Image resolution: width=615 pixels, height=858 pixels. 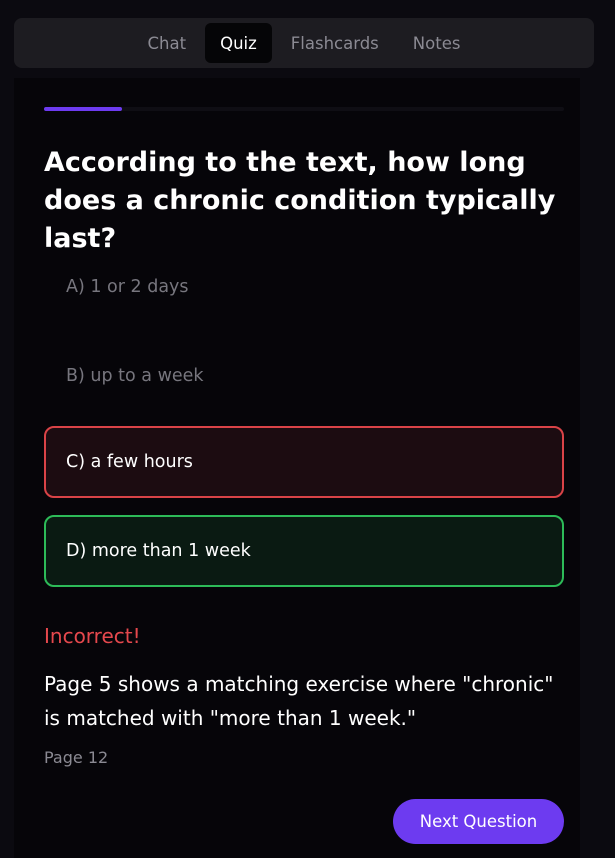 I want to click on quiz-progress-fill, so click(x=83, y=109).